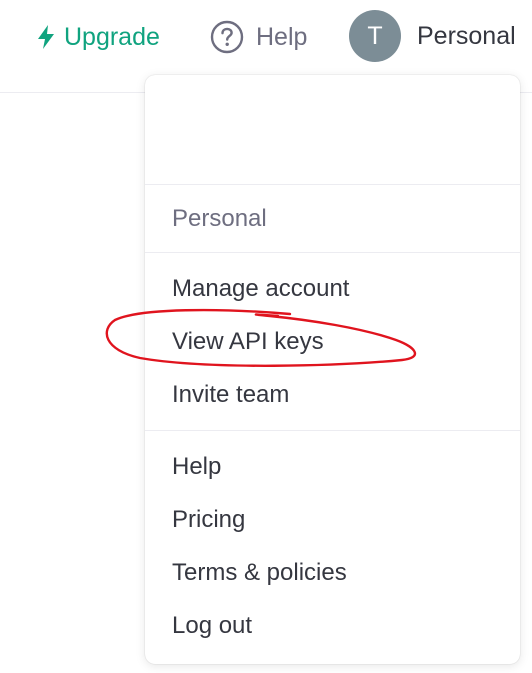 The width and height of the screenshot is (532, 673). Describe the element at coordinates (466, 35) in the screenshot. I see `account-name: Personal` at that location.